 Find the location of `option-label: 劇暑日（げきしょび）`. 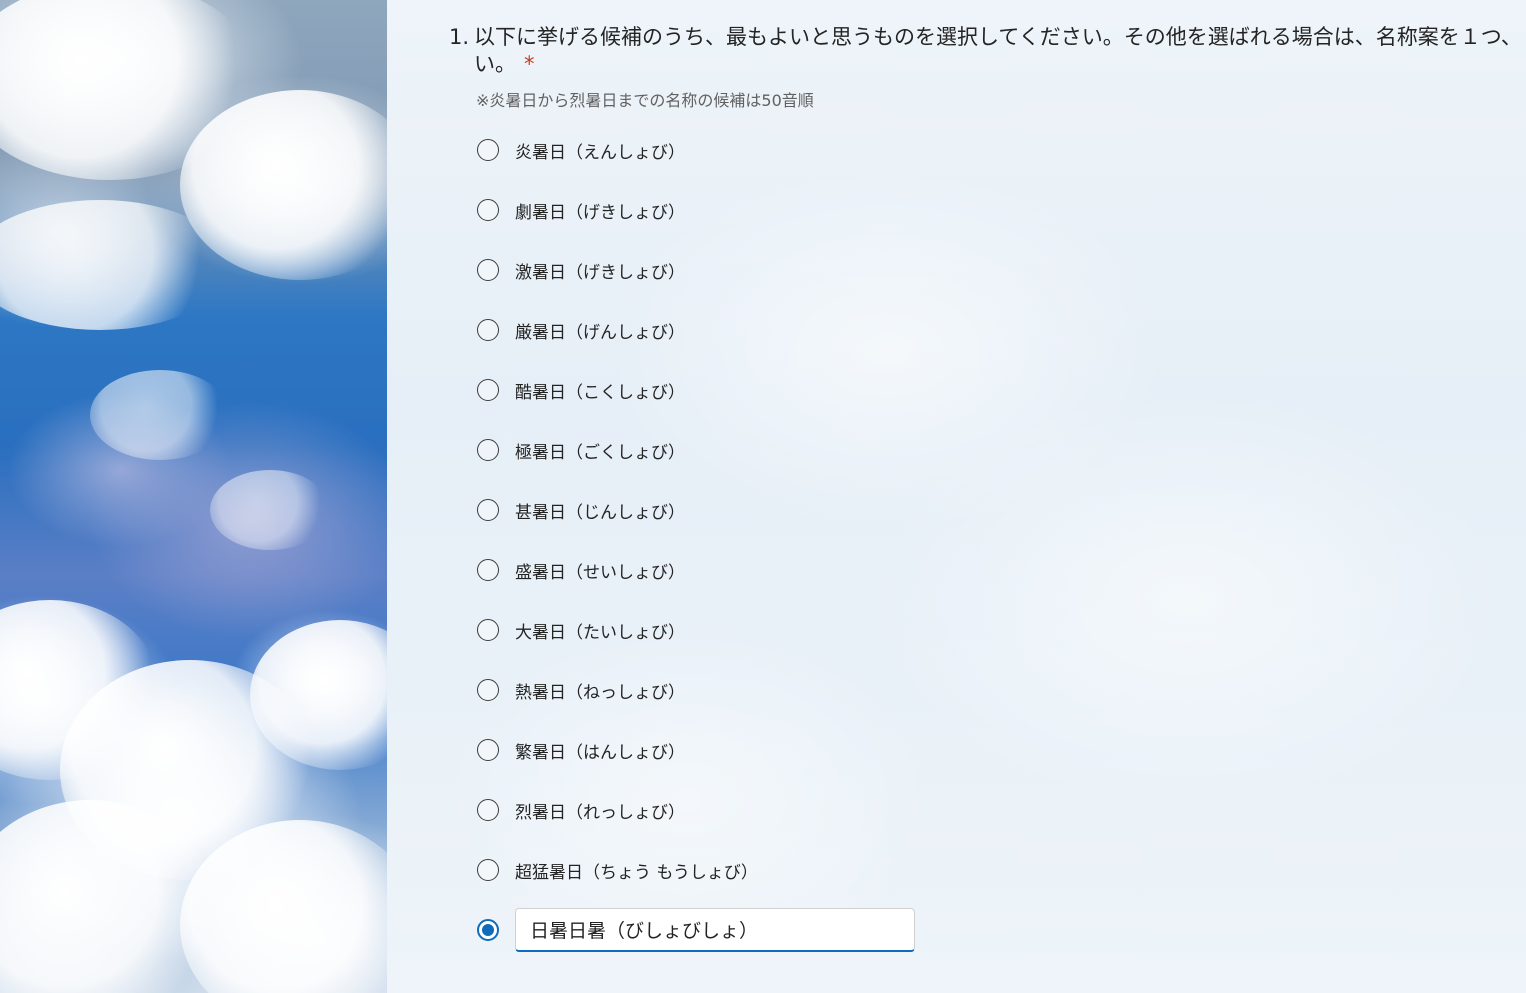

option-label: 劇暑日（げきしょび） is located at coordinates (600, 210).